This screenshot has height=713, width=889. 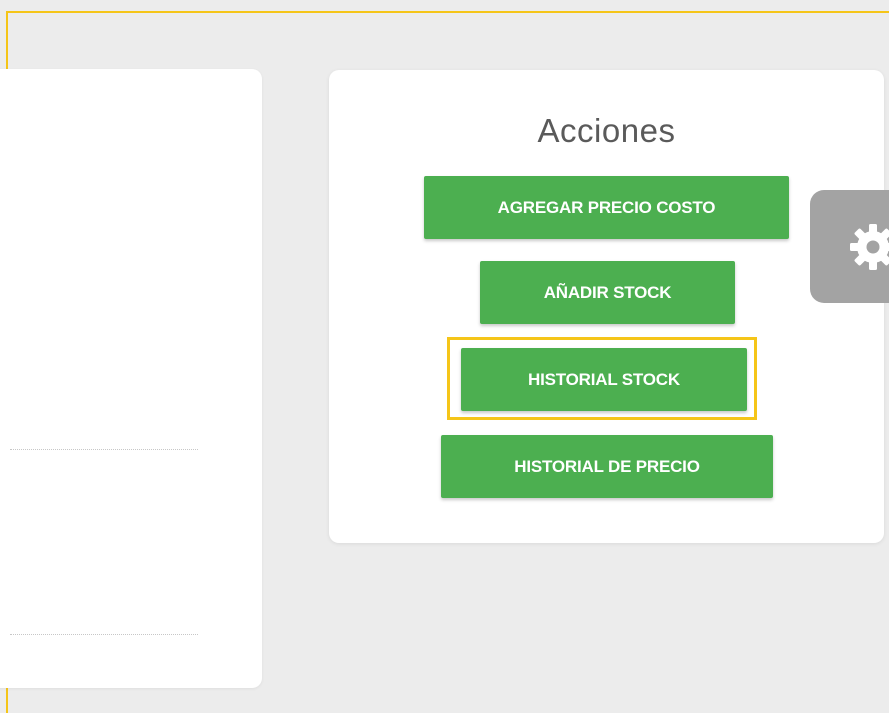 I want to click on price-history-button: HISTORIAL DE PRECIO, so click(x=607, y=466).